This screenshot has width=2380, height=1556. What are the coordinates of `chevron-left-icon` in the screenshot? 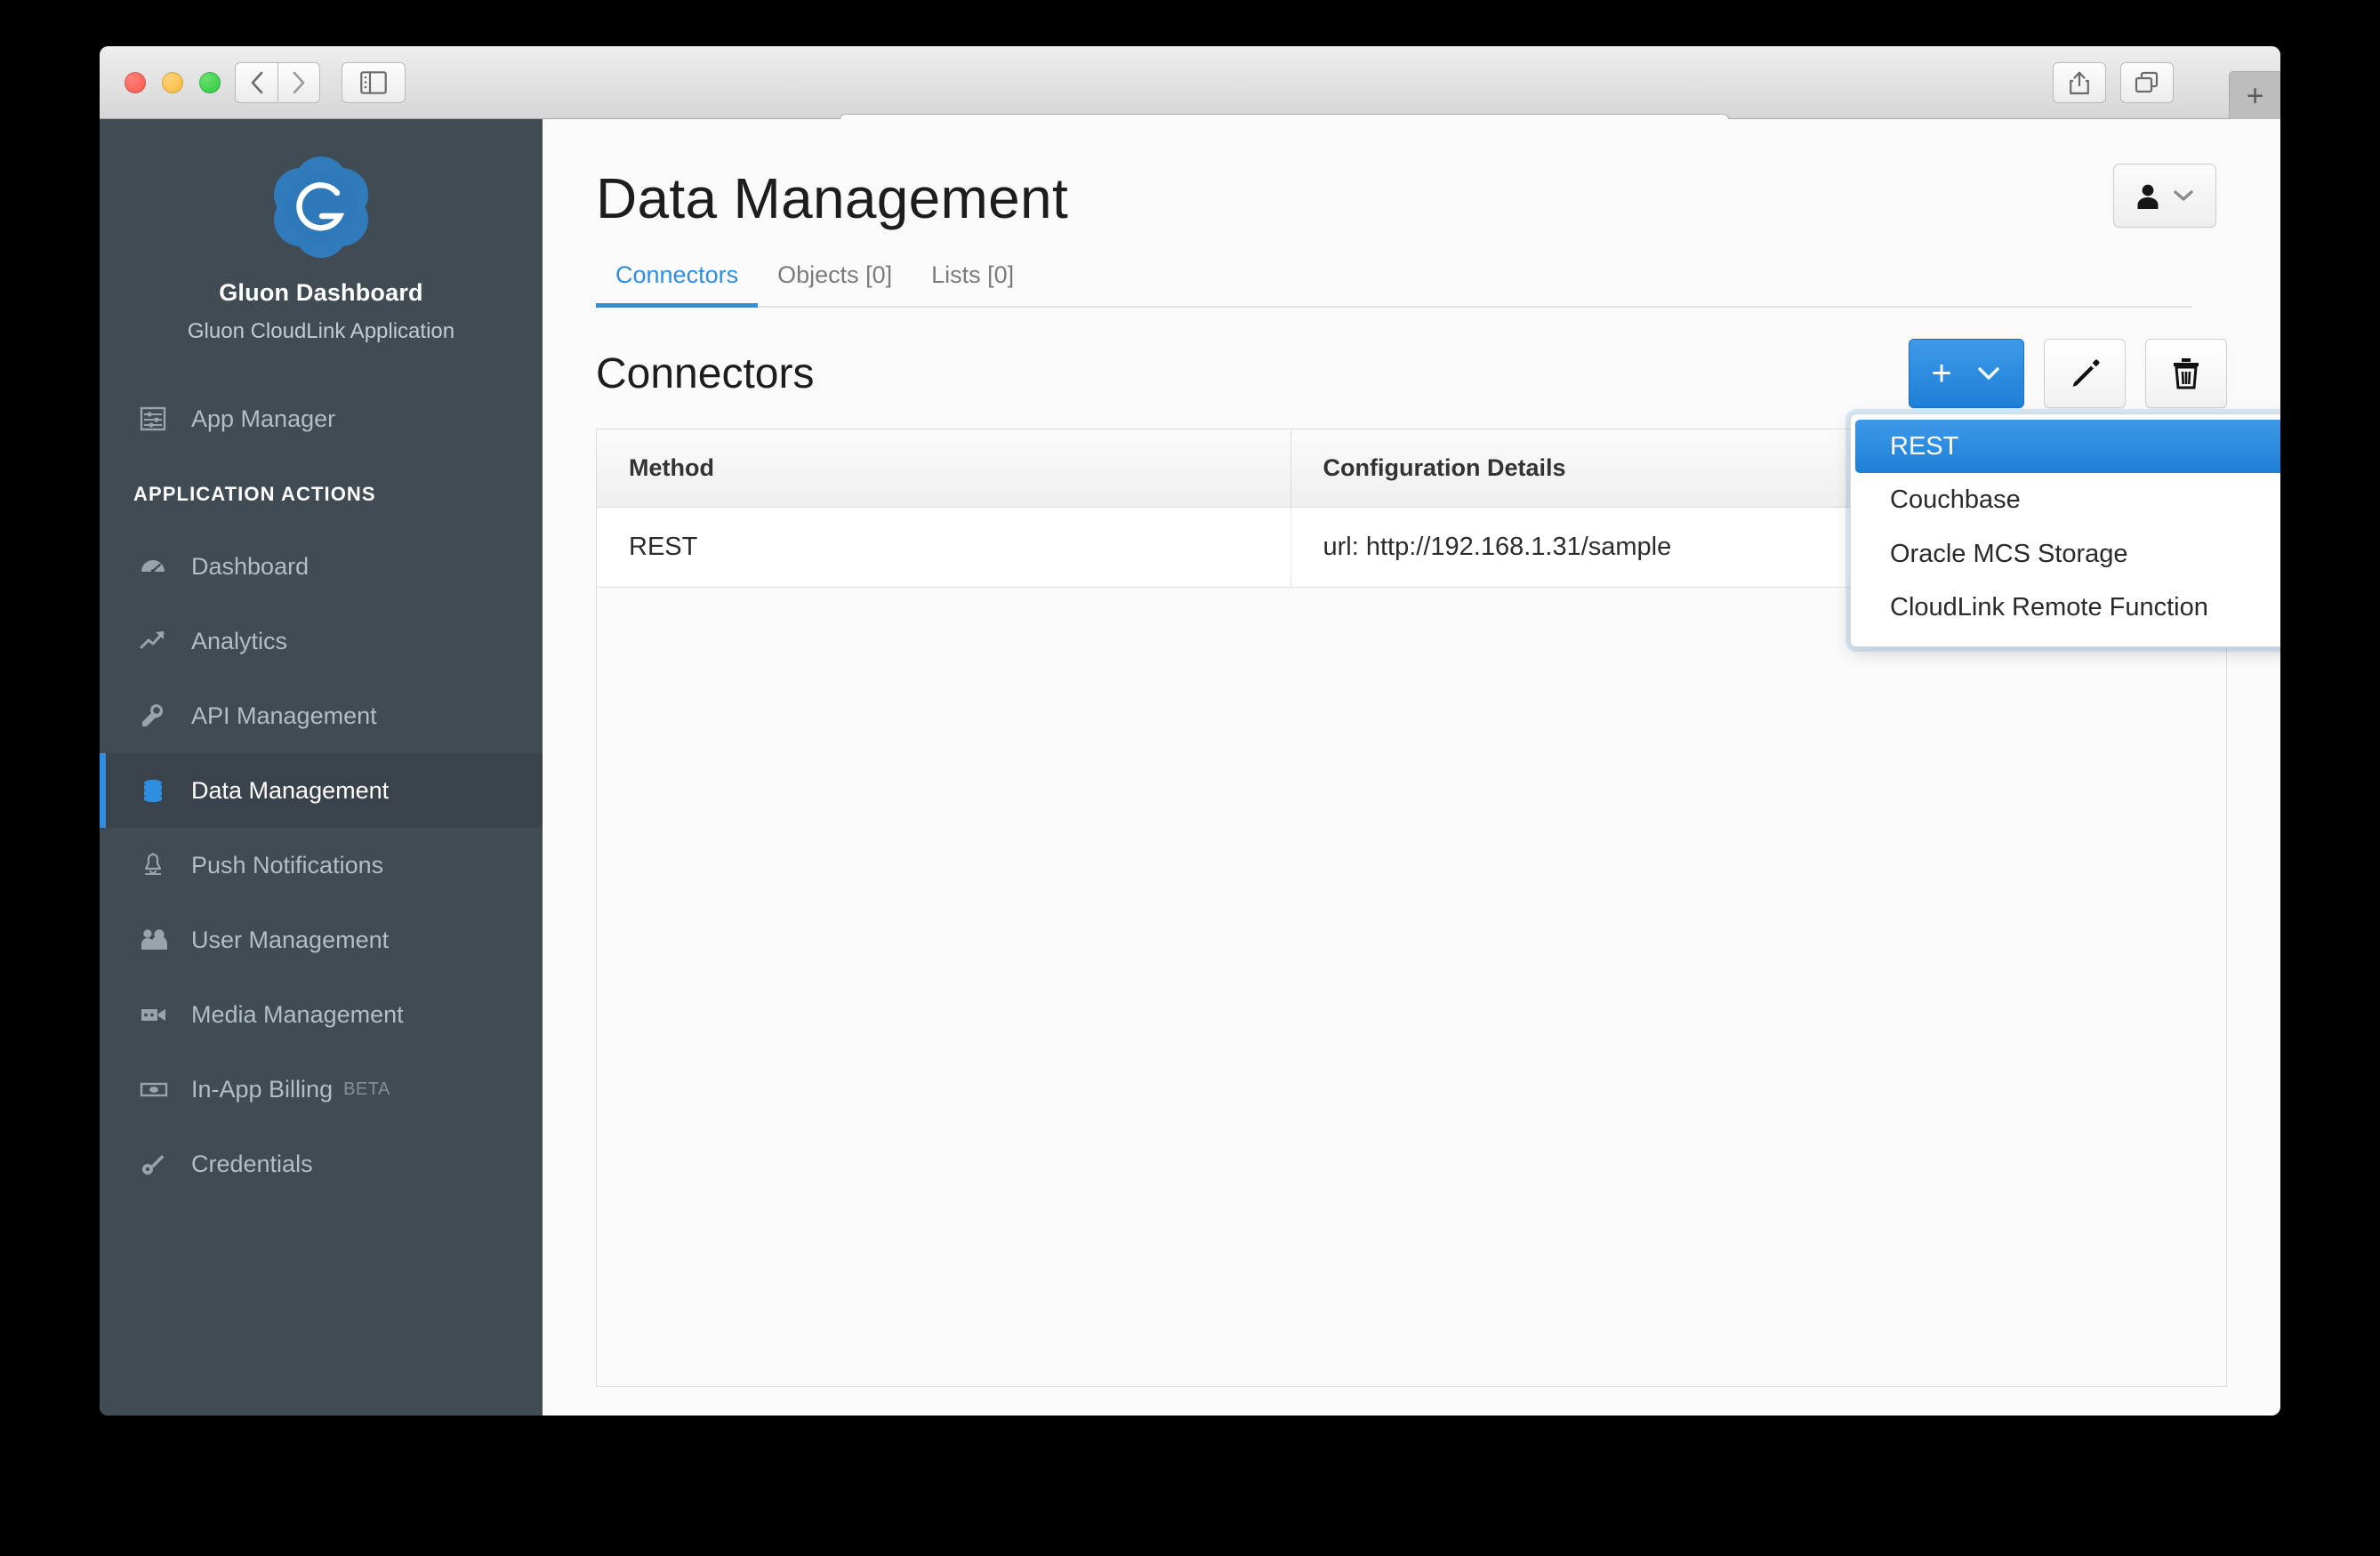 It's located at (256, 82).